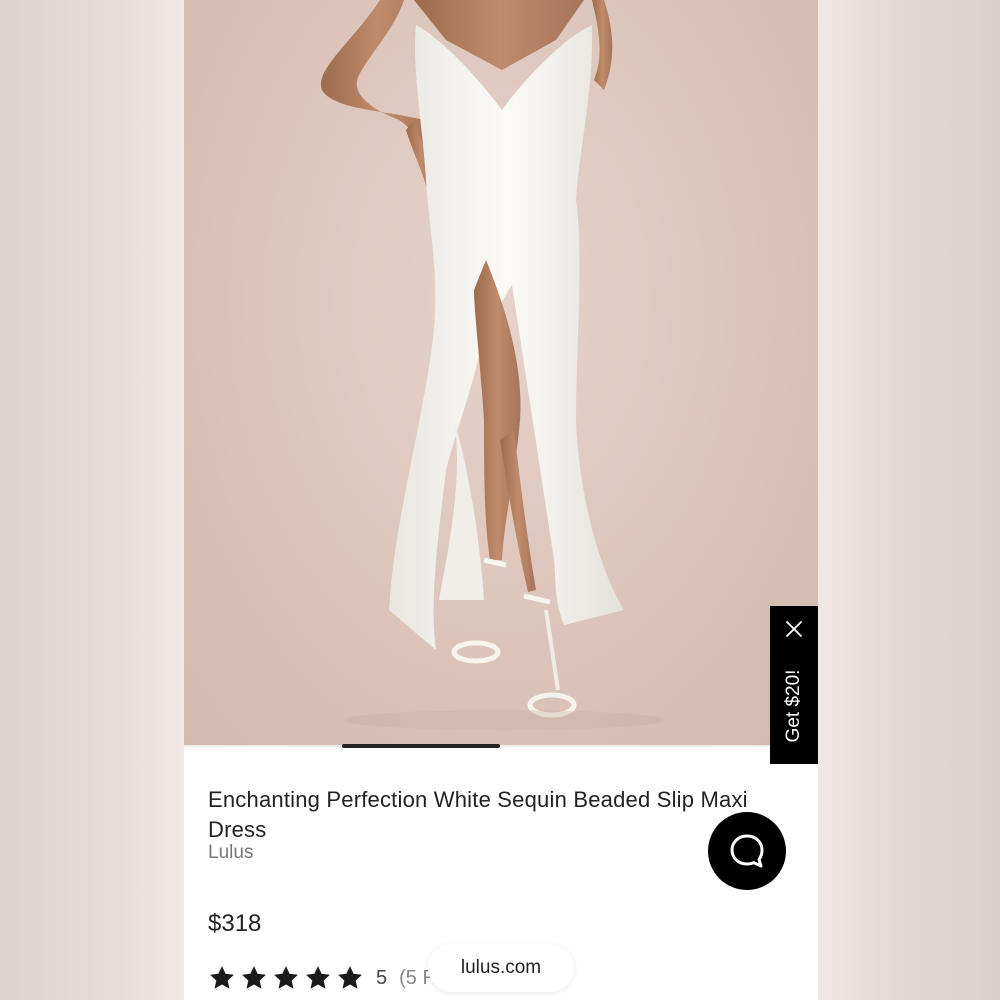 The width and height of the screenshot is (1000, 1000). I want to click on product-brand: Lulus, so click(230, 853).